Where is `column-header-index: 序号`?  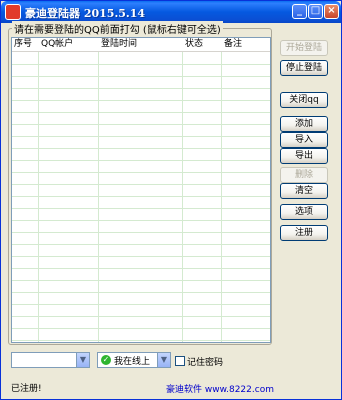 column-header-index: 序号 is located at coordinates (25, 45).